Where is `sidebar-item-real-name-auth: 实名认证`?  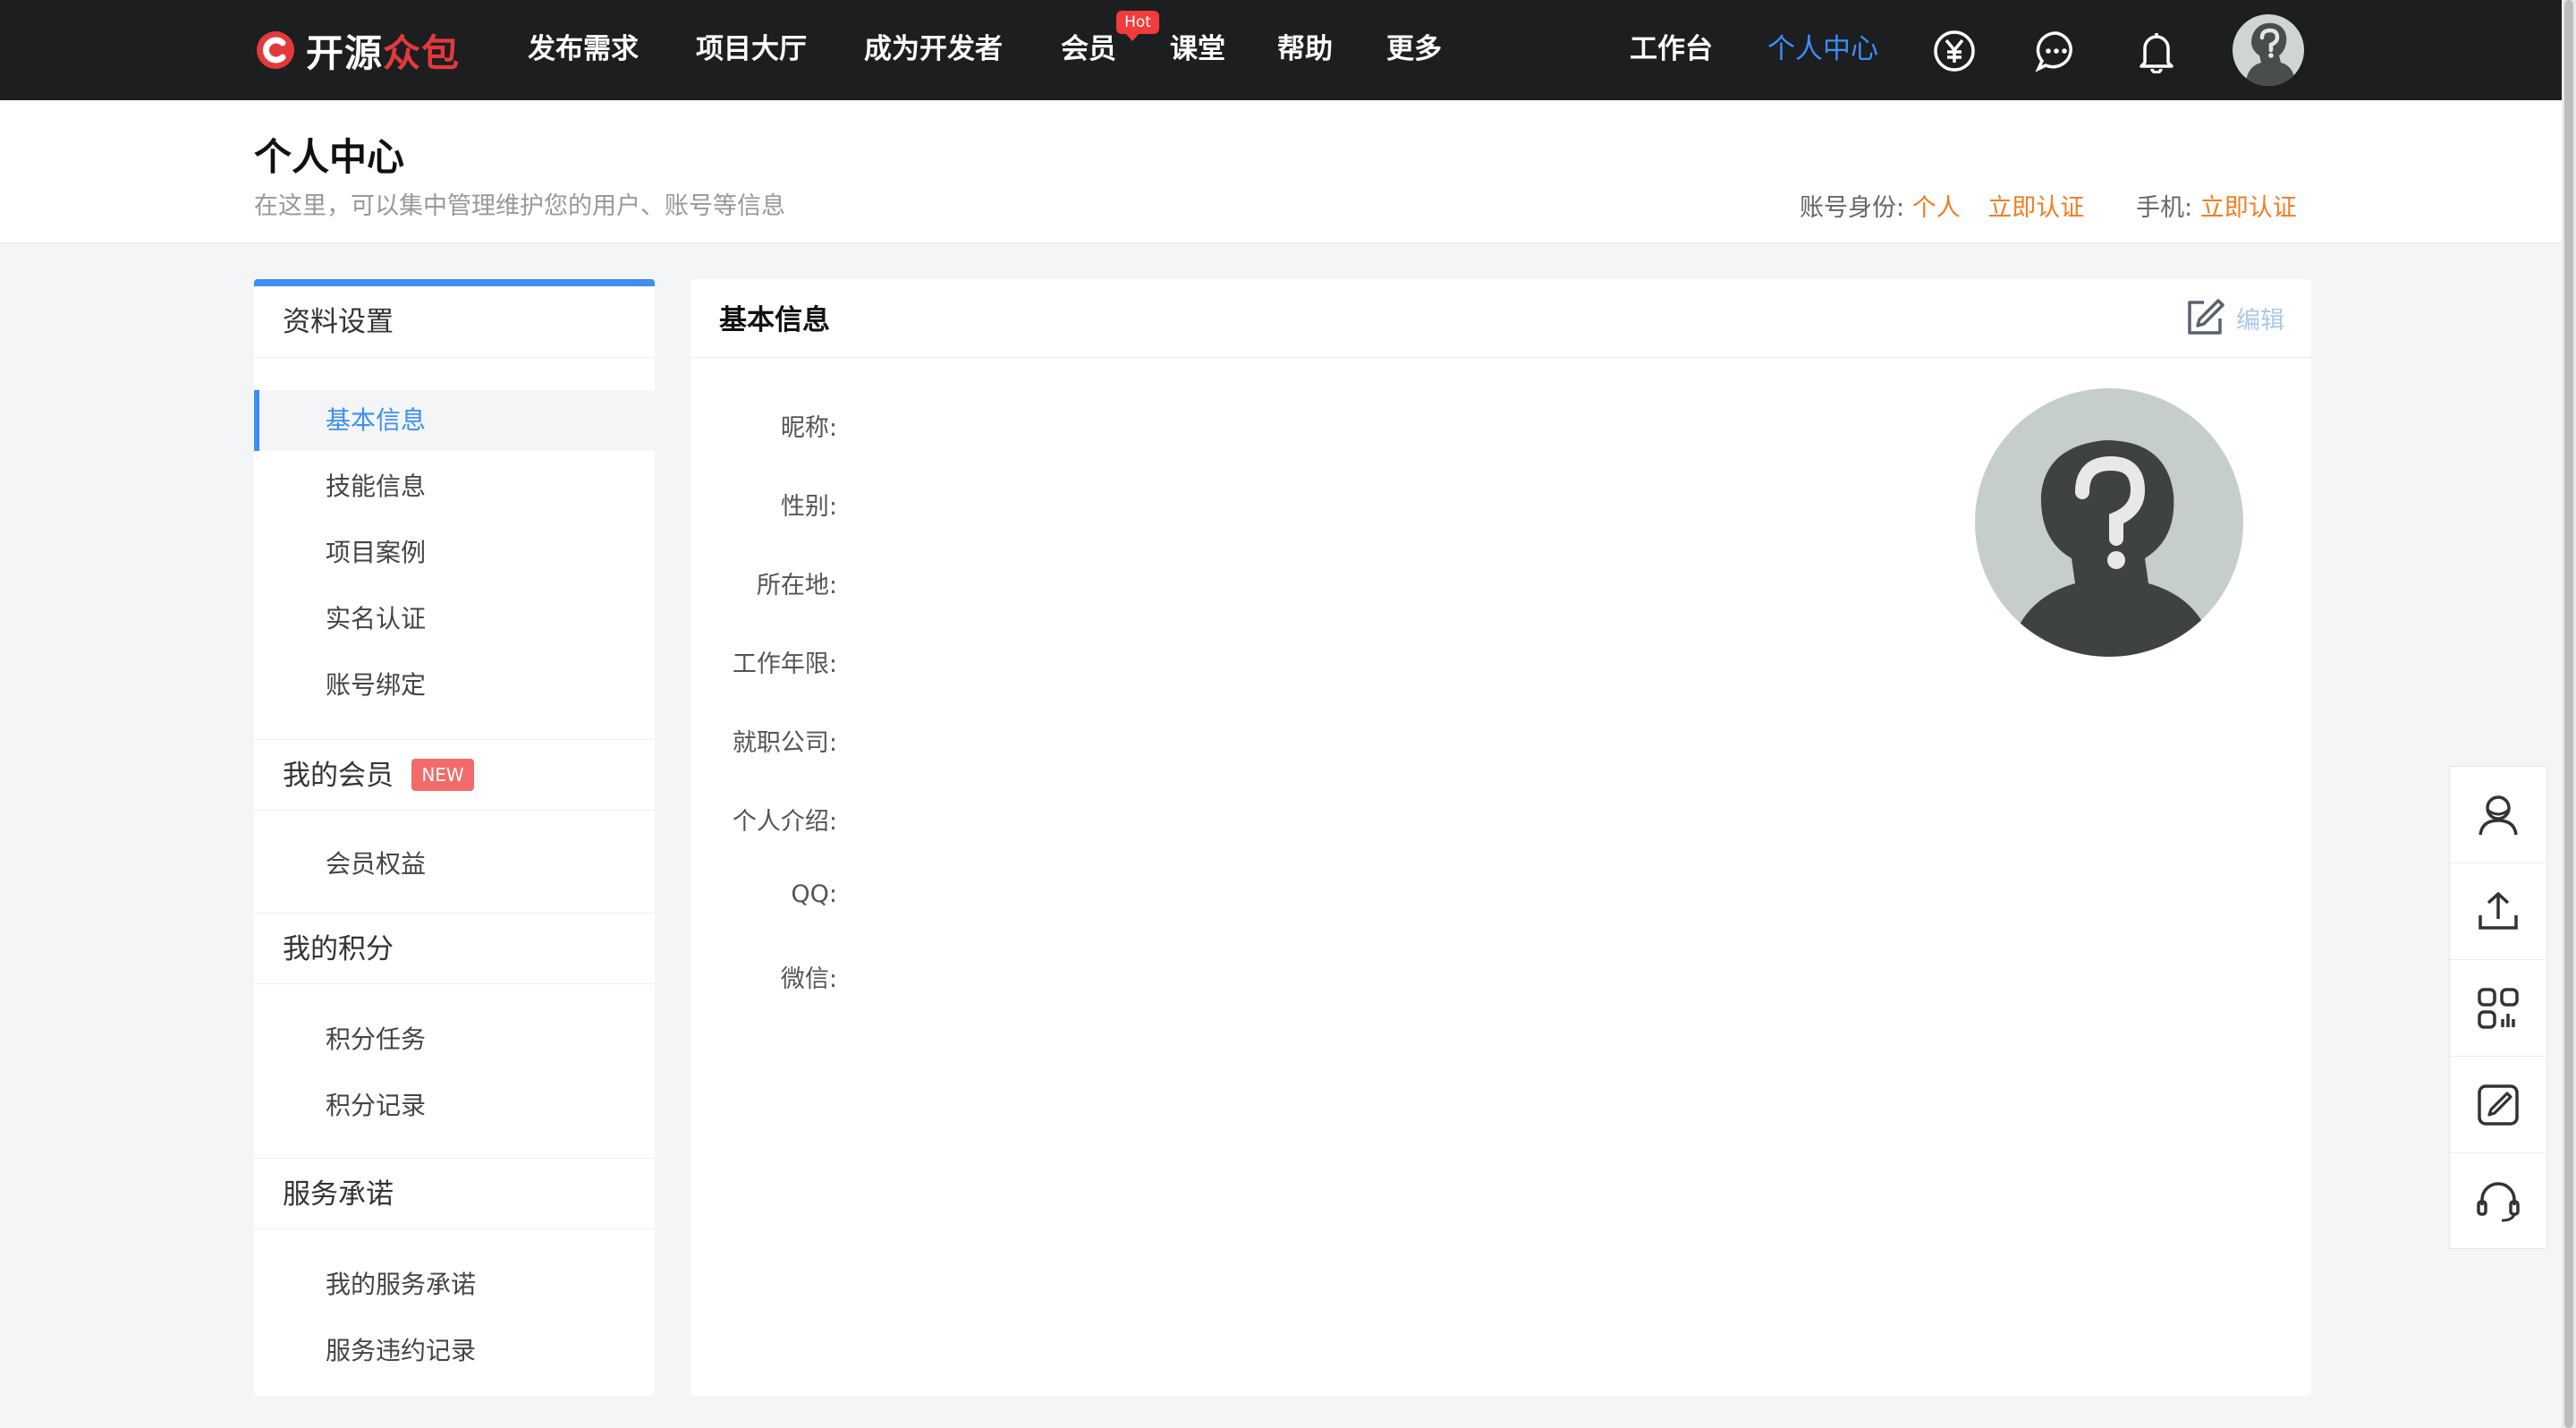 sidebar-item-real-name-auth: 实名认证 is located at coordinates (454, 619).